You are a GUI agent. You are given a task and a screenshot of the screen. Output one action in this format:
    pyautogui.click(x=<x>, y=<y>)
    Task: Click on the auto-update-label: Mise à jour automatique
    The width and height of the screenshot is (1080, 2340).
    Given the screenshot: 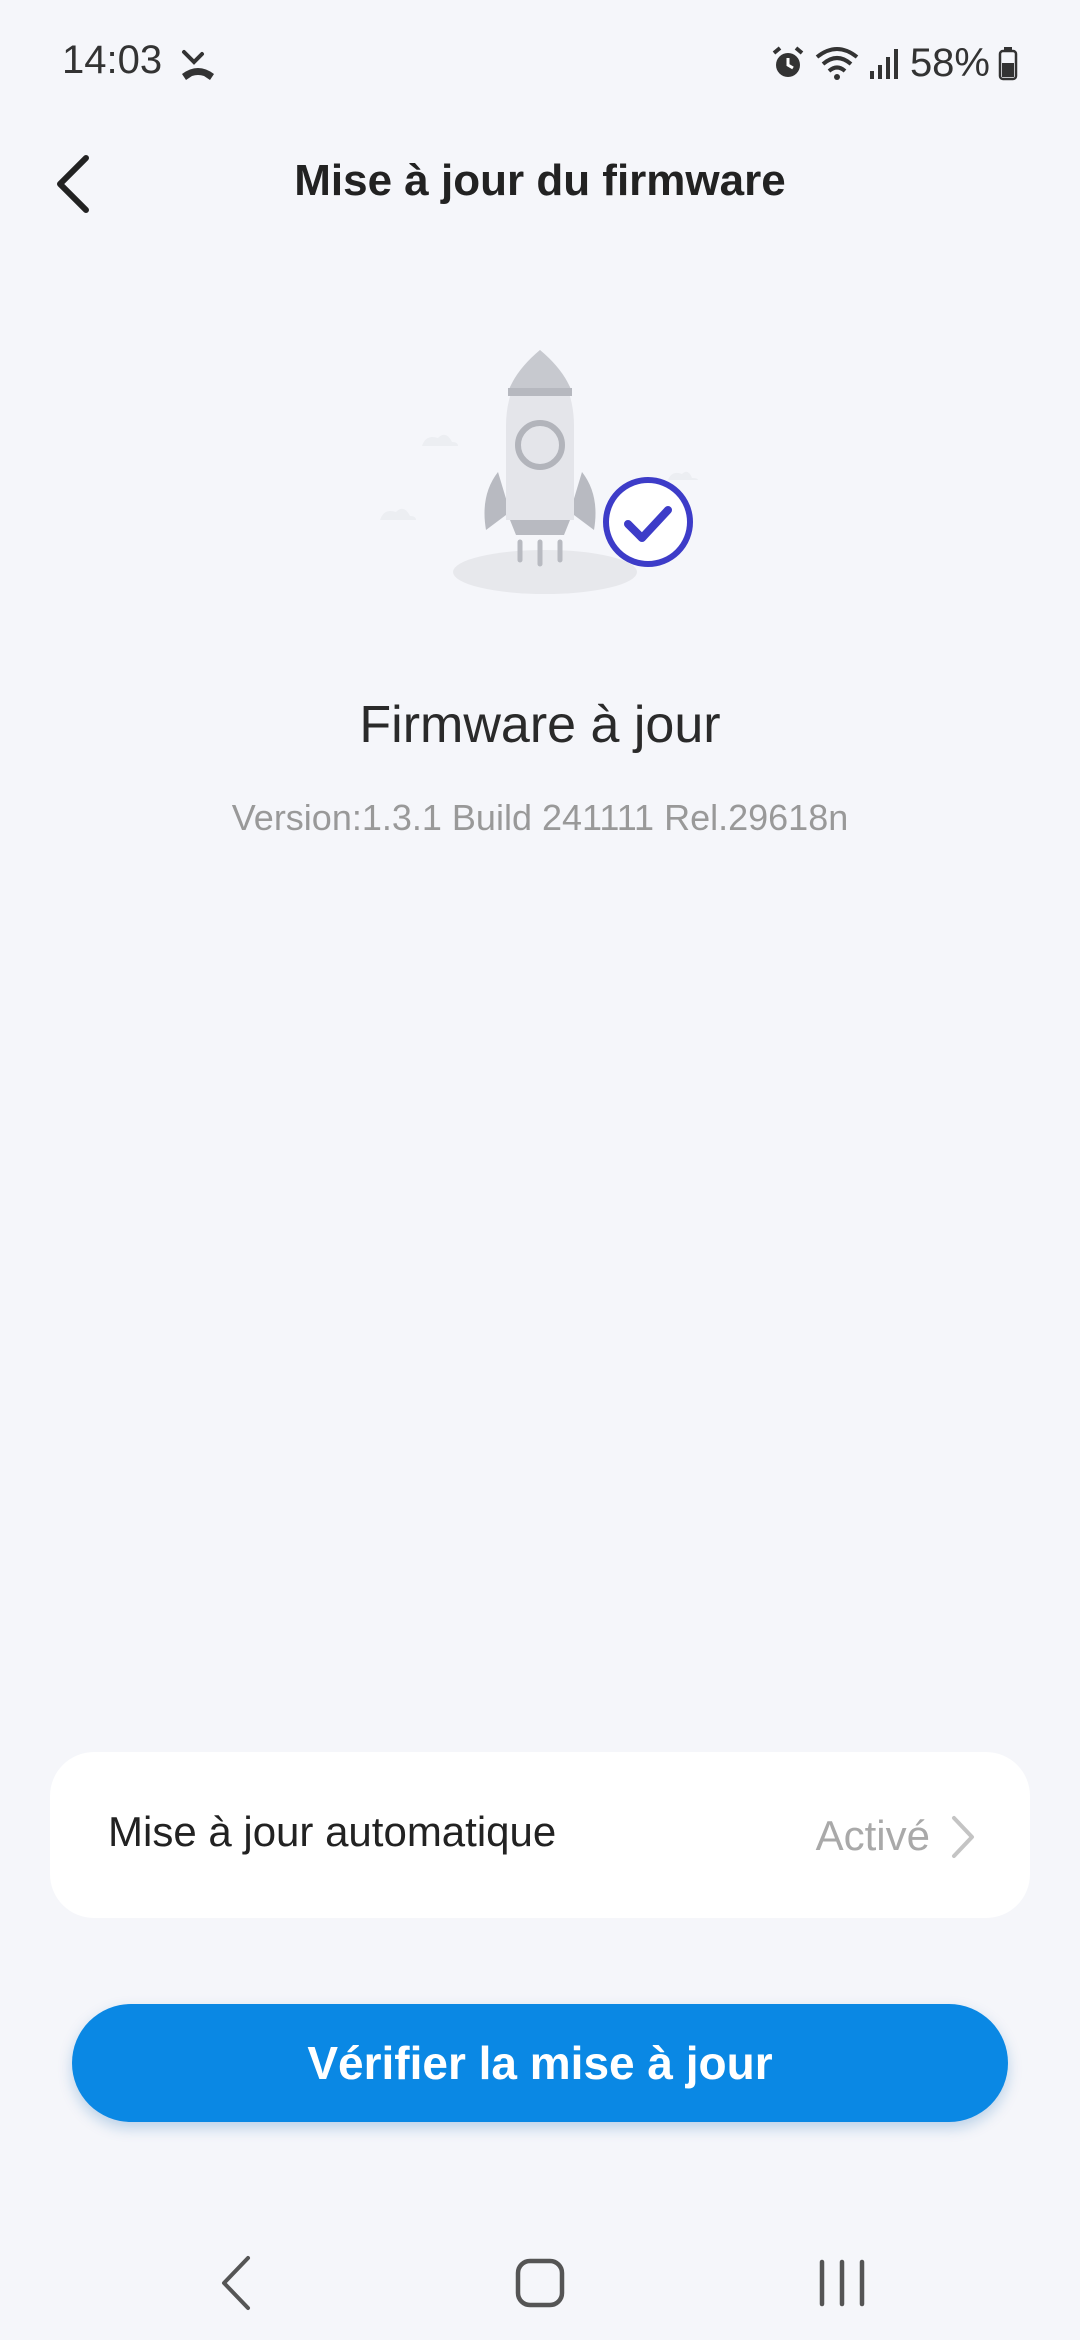 What is the action you would take?
    pyautogui.click(x=332, y=1831)
    